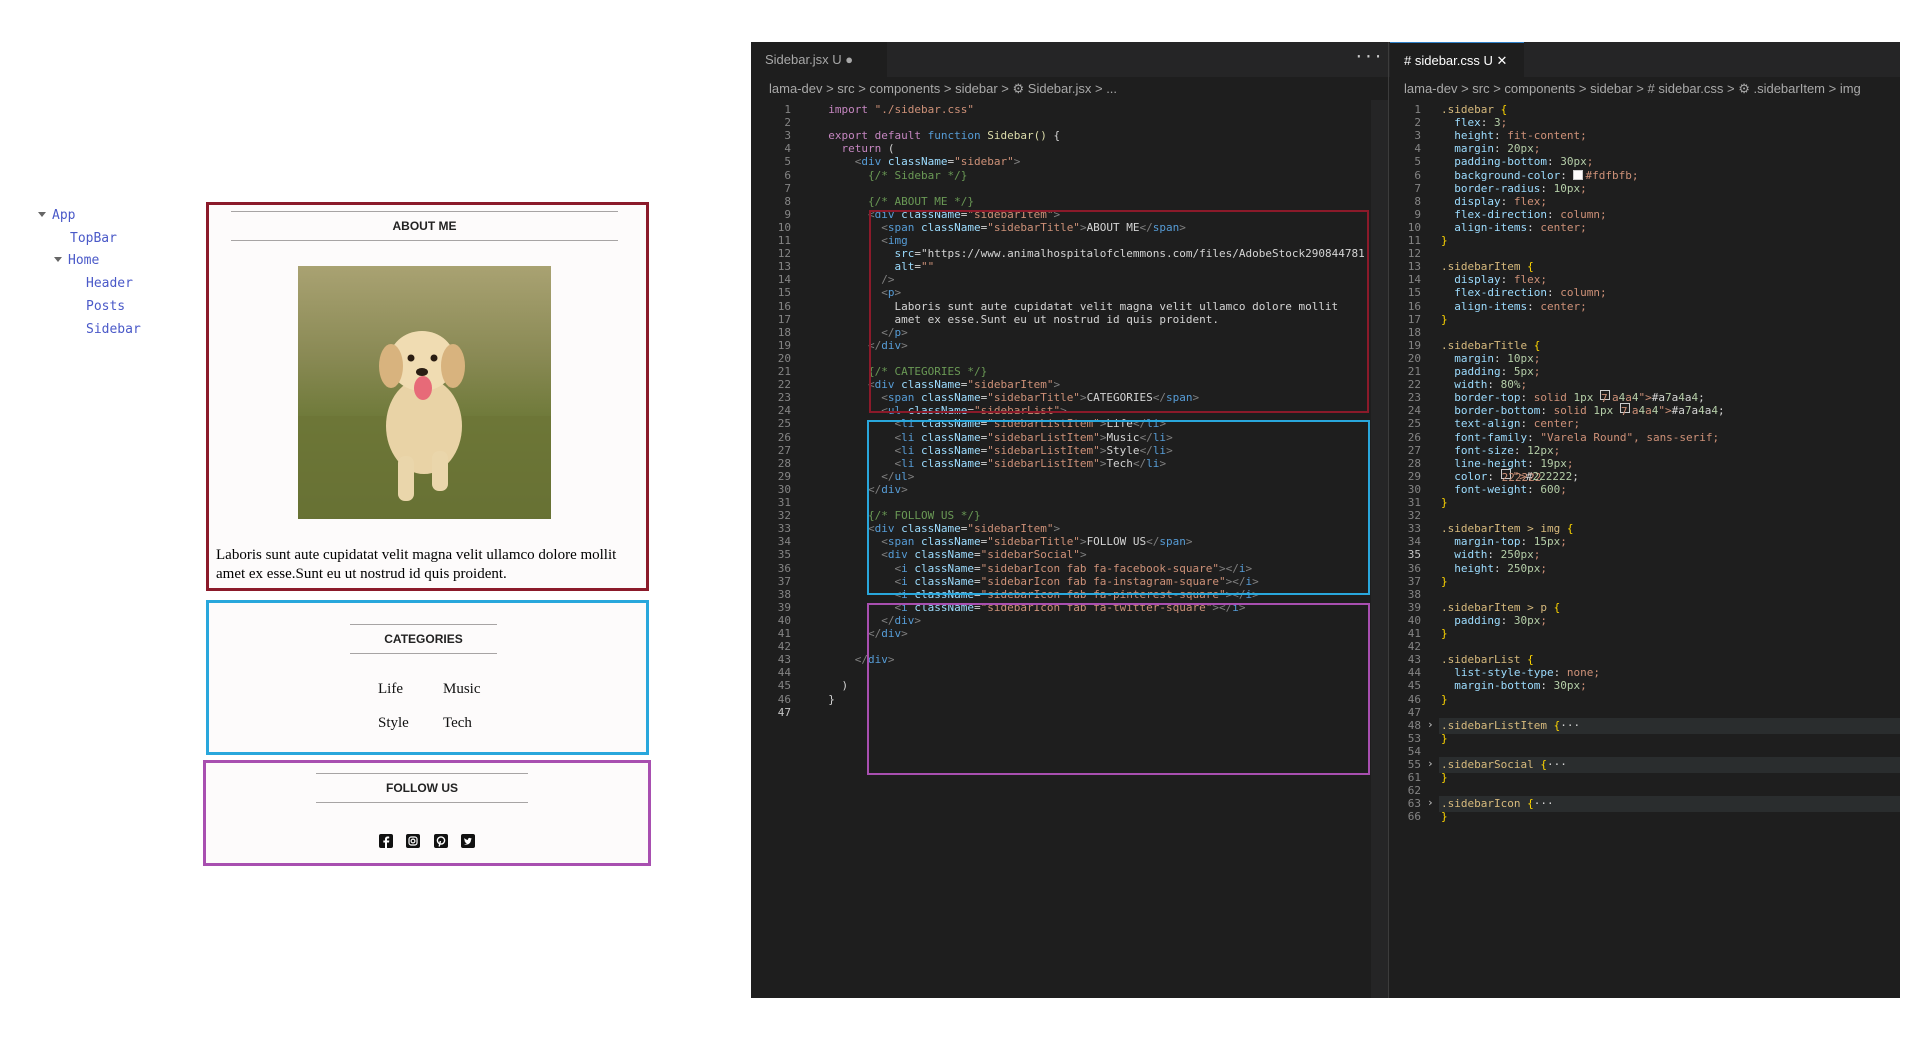 The width and height of the screenshot is (1911, 1049). I want to click on color-swatch-icon: 222222, so click(1520, 476).